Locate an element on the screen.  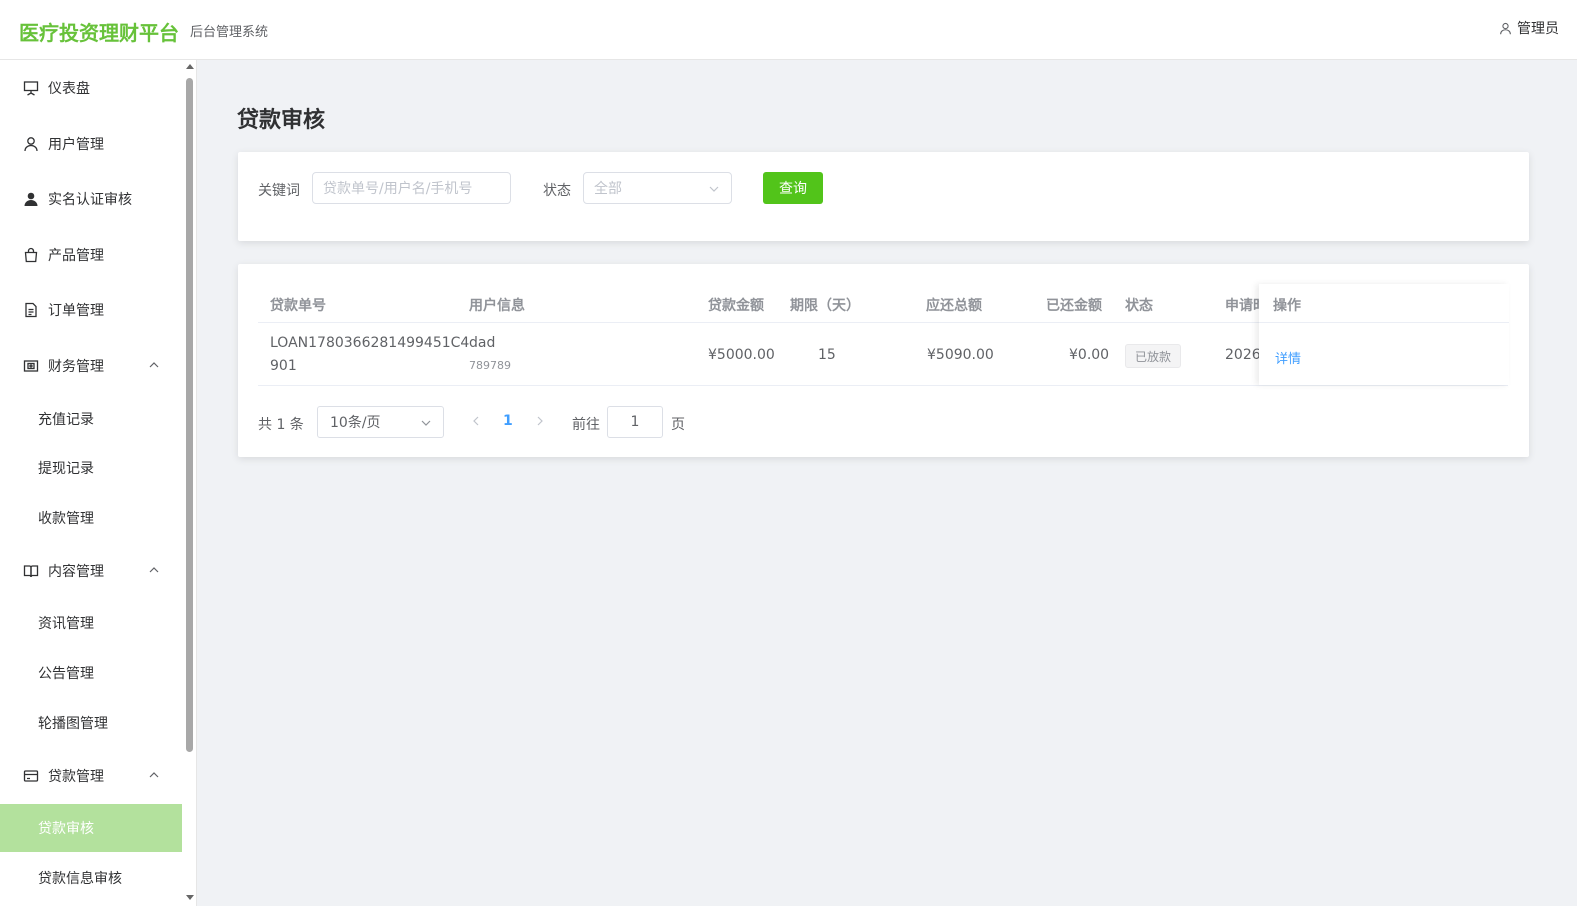
header-divider is located at coordinates (1384, 322).